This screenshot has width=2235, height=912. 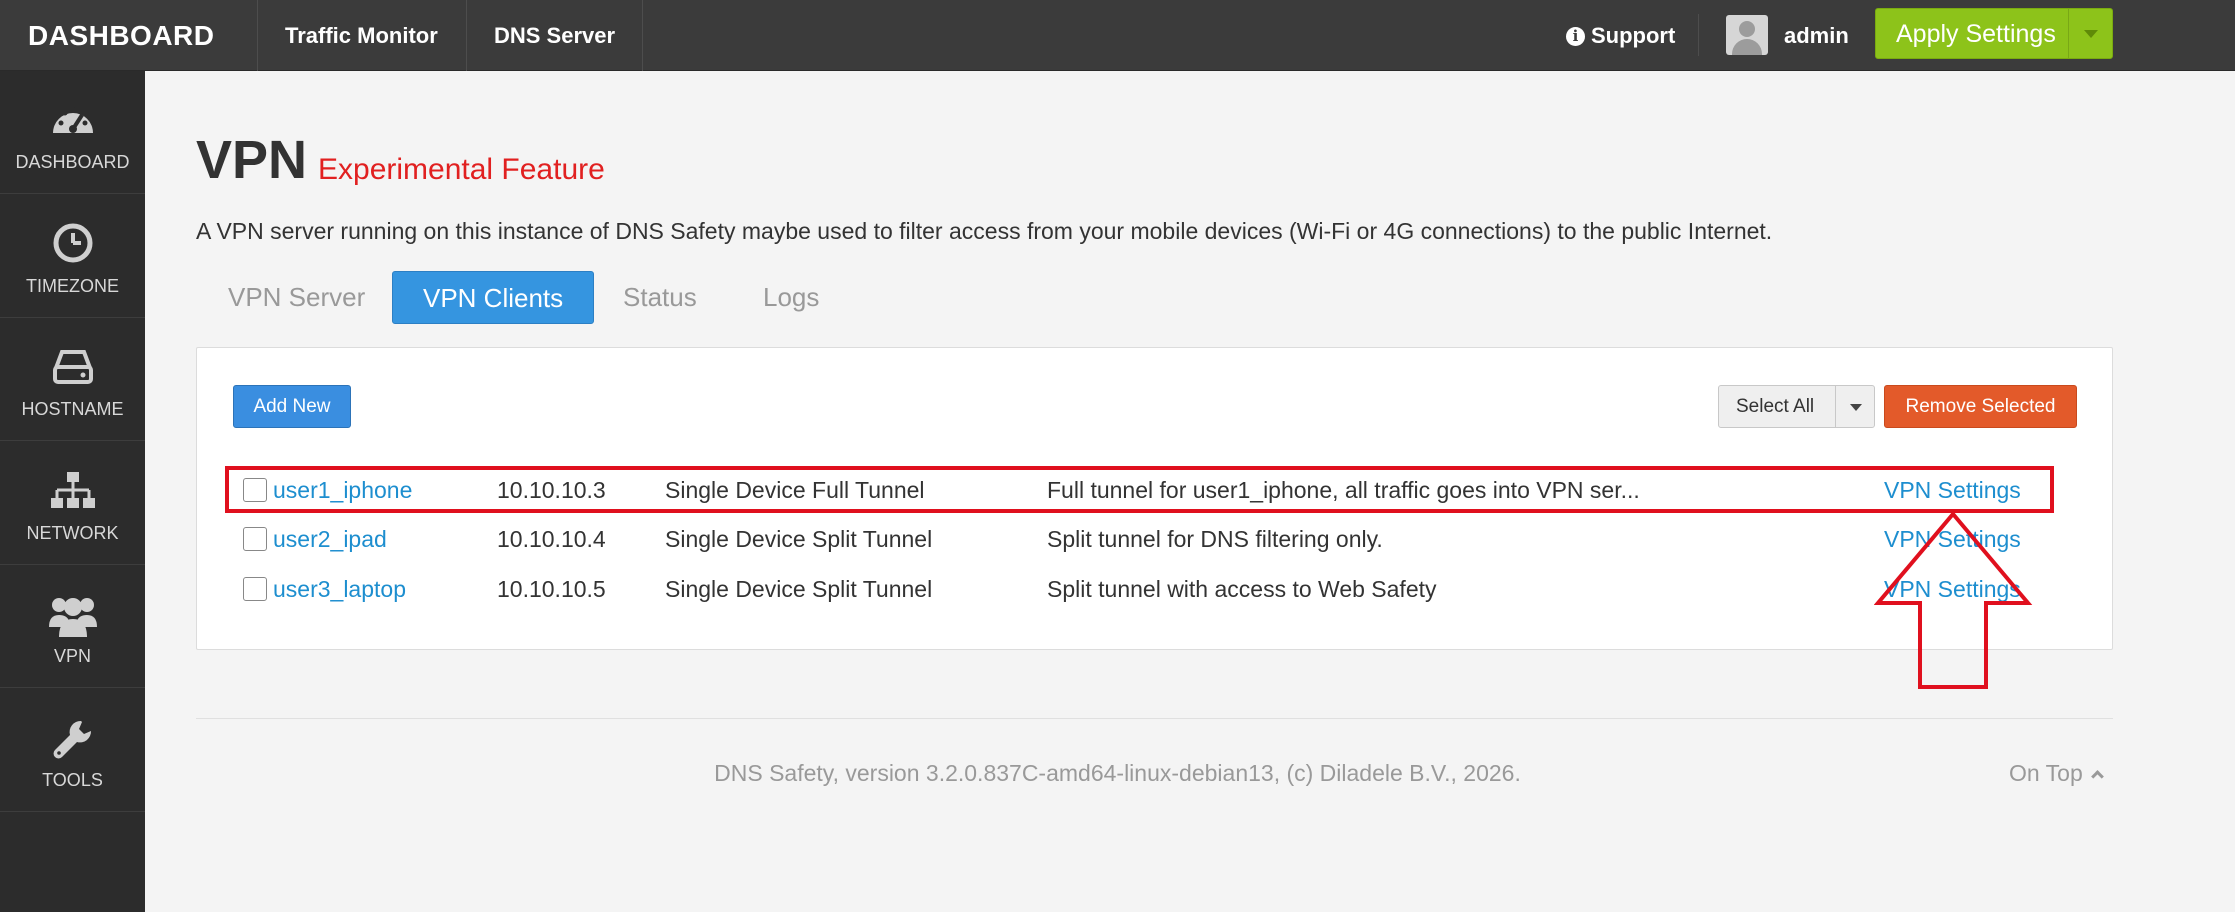 What do you see at coordinates (2068, 33) in the screenshot?
I see `apply-split-divider` at bounding box center [2068, 33].